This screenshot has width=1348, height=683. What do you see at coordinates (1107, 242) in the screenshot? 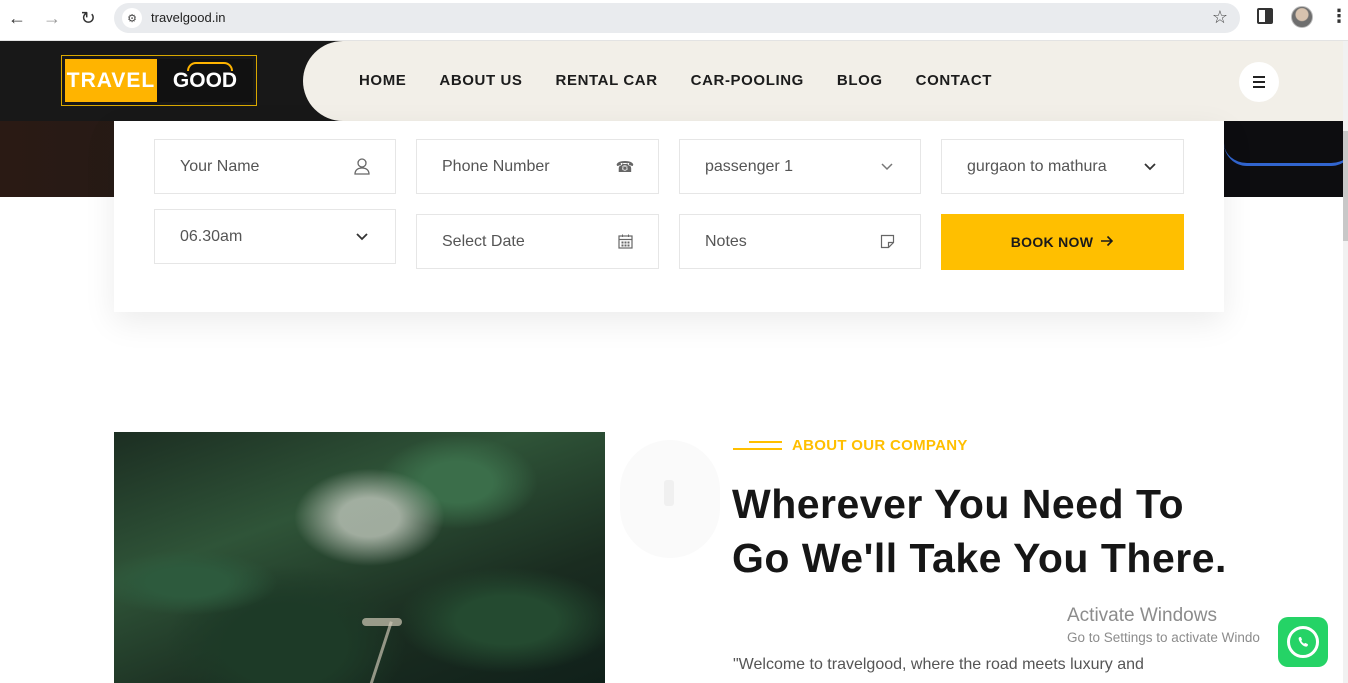
I see `arrow-right-icon` at bounding box center [1107, 242].